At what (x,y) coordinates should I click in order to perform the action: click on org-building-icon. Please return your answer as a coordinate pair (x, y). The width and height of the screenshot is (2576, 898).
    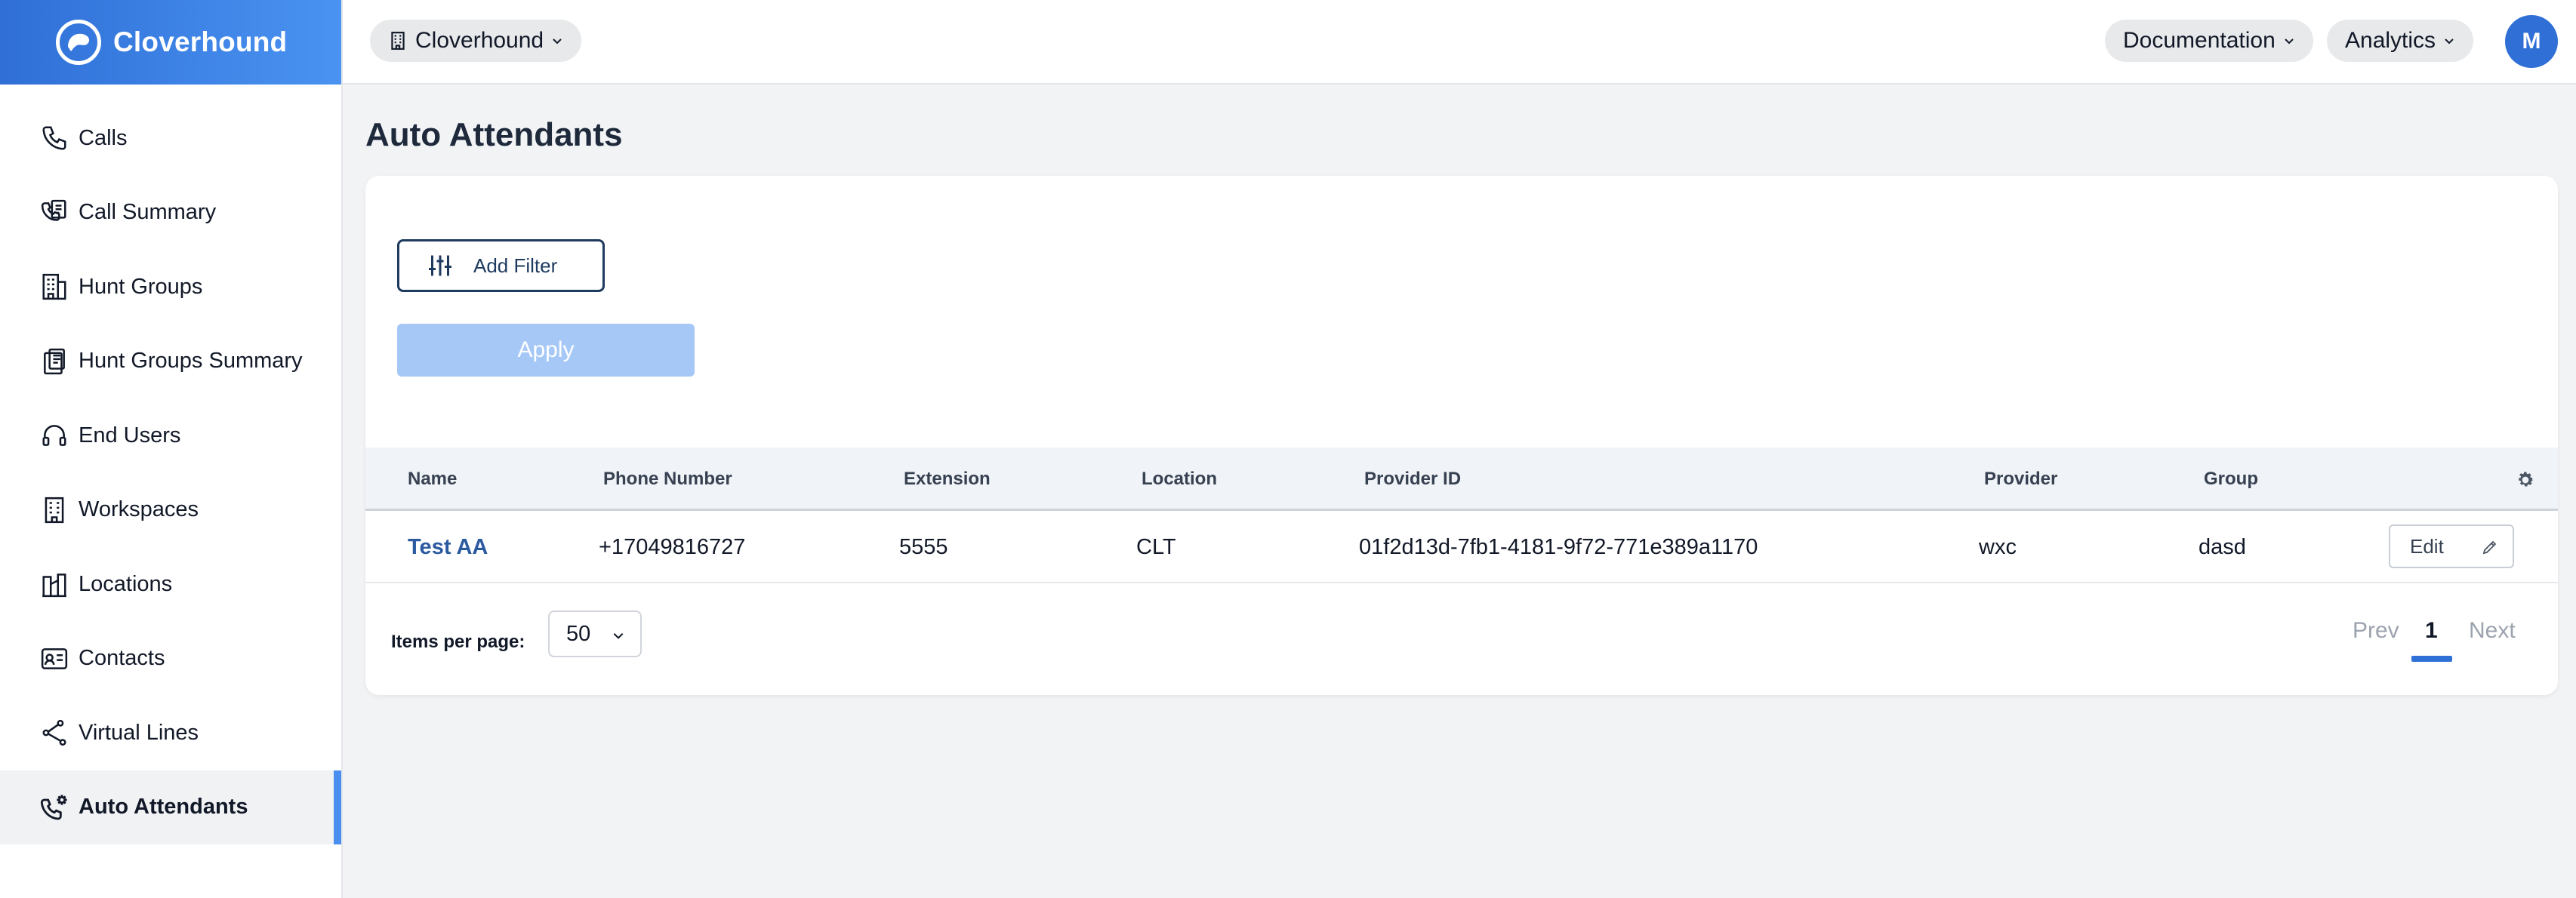
    Looking at the image, I should click on (398, 41).